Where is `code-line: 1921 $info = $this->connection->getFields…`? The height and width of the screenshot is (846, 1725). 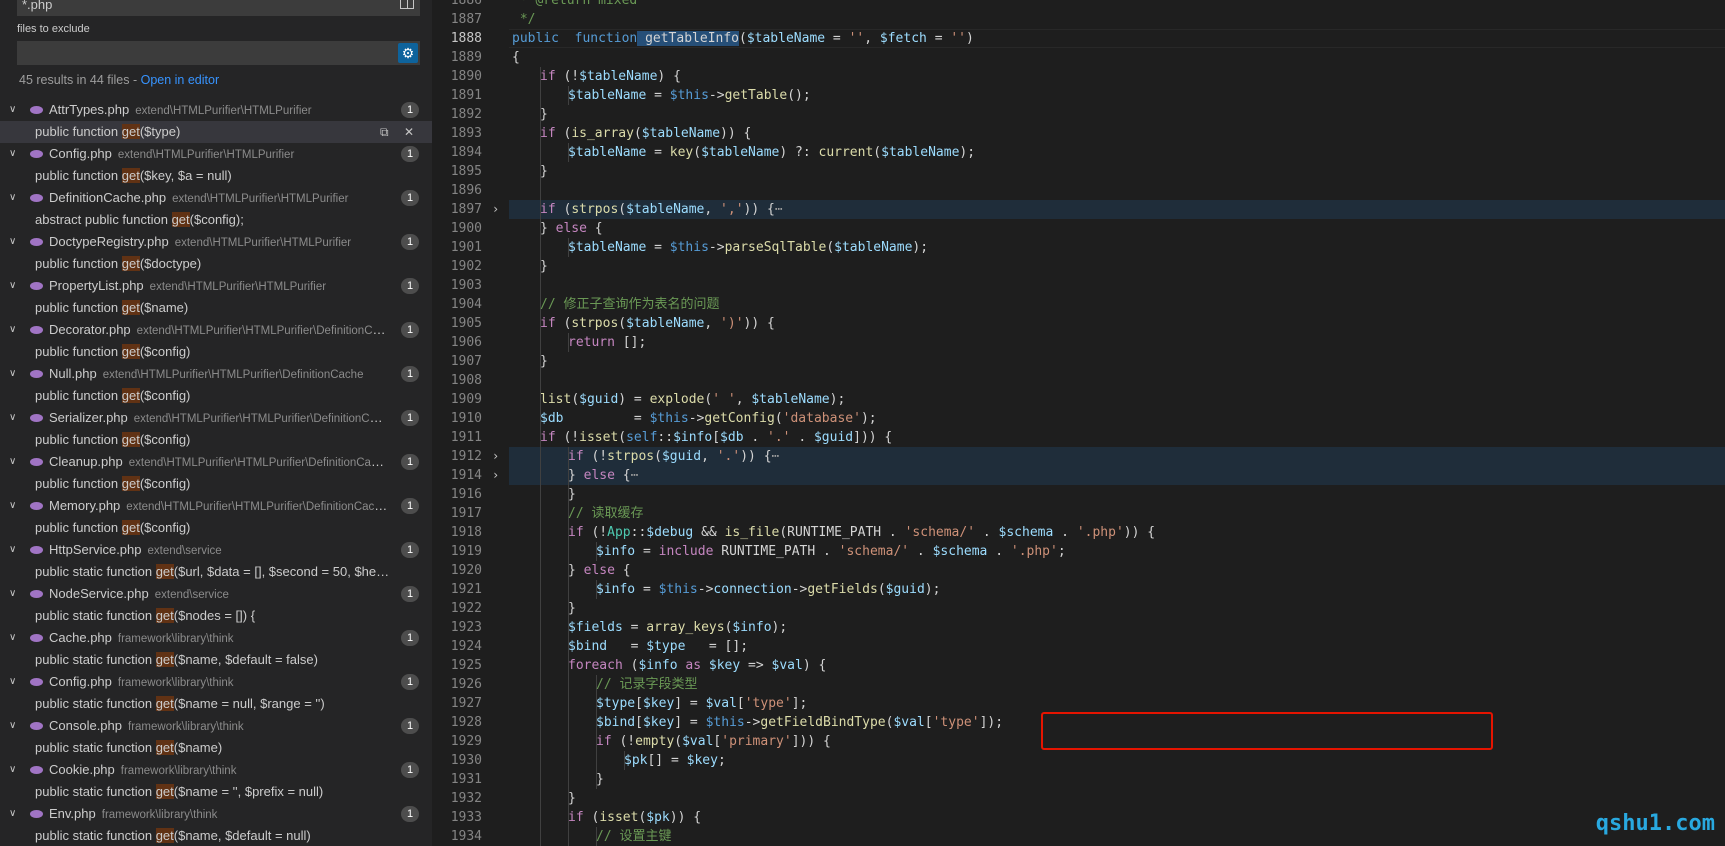 code-line: 1921 $info = $this->connection->getFields… is located at coordinates (1078, 589).